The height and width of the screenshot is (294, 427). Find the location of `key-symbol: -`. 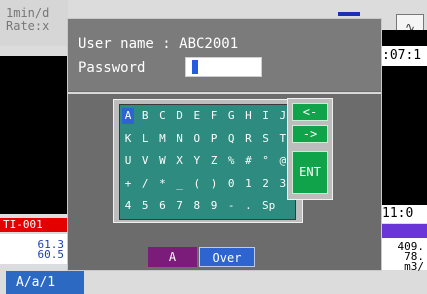

key-symbol: - is located at coordinates (231, 206).